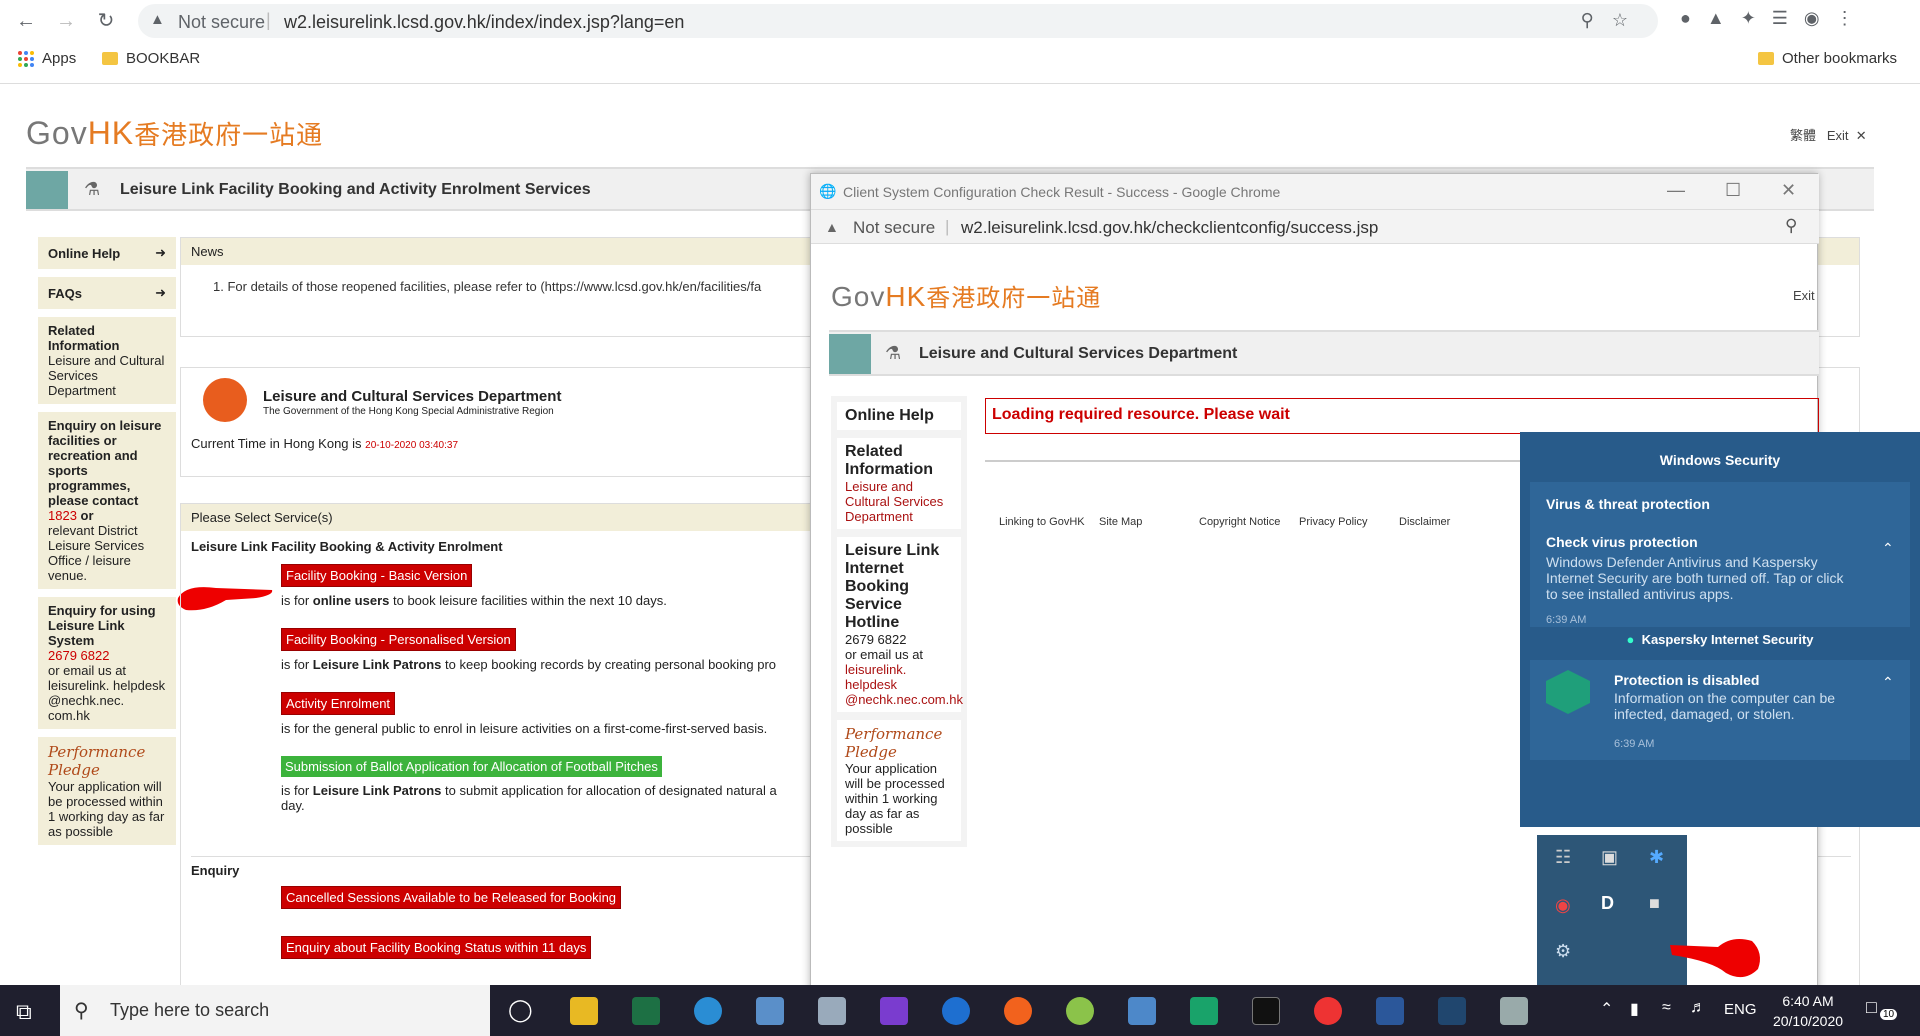  I want to click on pledge-logo: Performance Pledge, so click(894, 743).